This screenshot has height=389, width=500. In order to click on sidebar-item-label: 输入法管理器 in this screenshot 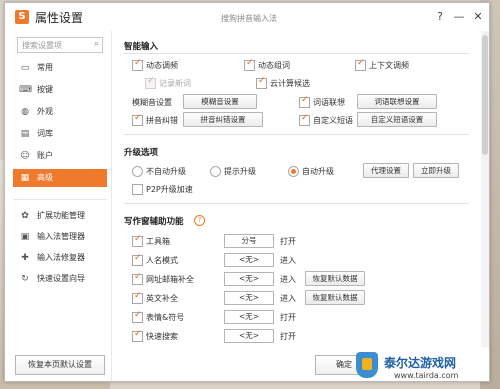, I will do `click(61, 236)`.